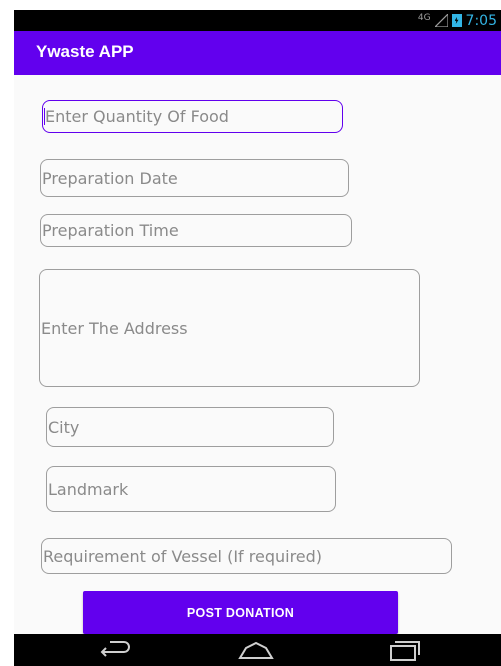 This screenshot has height=666, width=501. I want to click on preparation-date-placeholder: Preparation Date, so click(110, 178).